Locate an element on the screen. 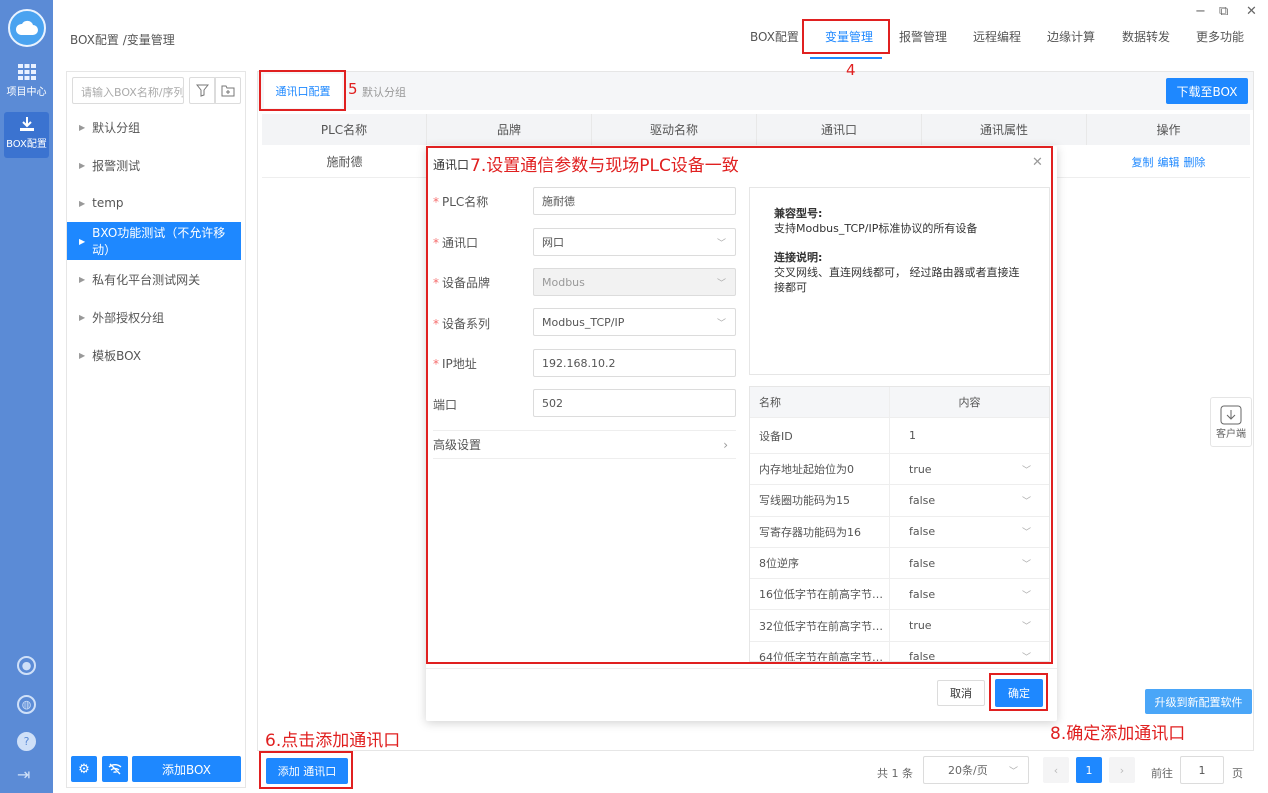  annotation-step8: 8.确定添加通讯口 is located at coordinates (1118, 734).